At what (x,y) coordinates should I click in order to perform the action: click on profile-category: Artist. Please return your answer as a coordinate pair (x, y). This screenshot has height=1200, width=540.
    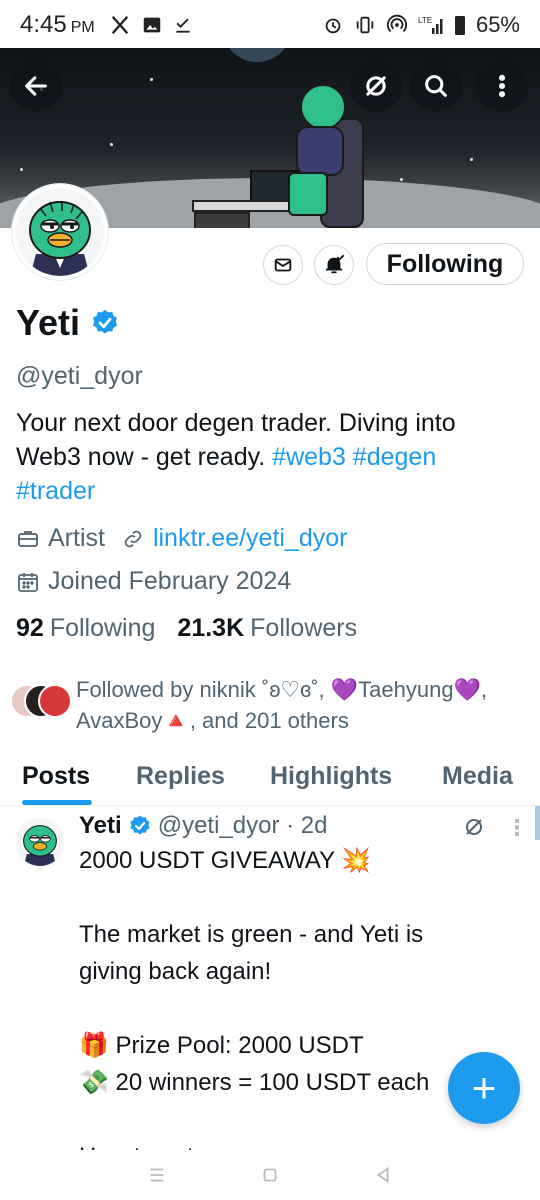
    Looking at the image, I should click on (76, 538).